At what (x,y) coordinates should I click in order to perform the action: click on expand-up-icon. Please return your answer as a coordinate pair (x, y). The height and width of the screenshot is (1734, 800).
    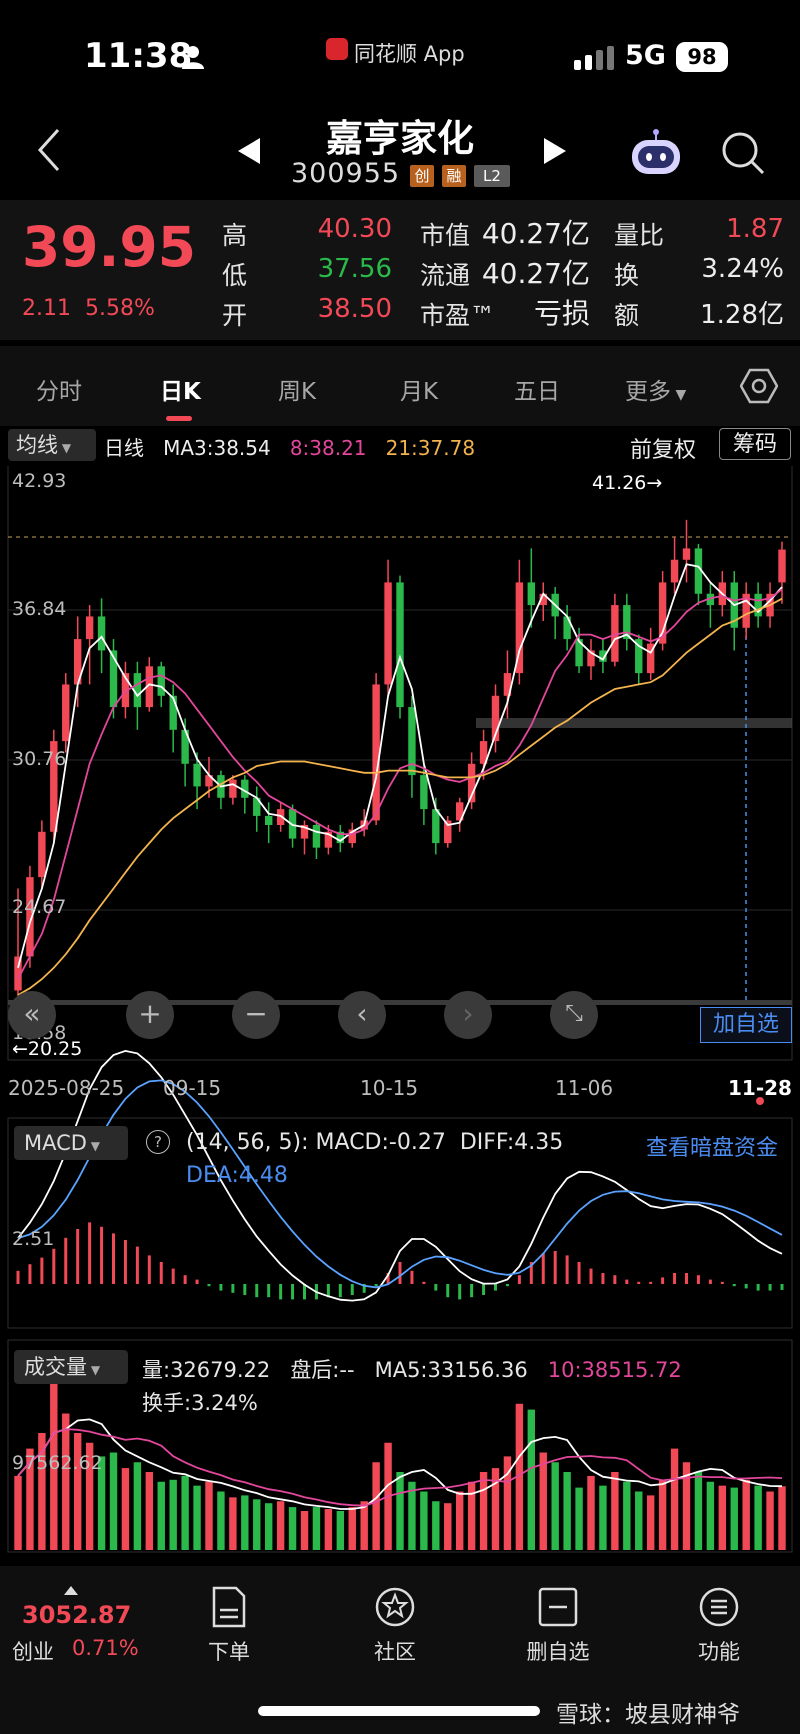
    Looking at the image, I should click on (71, 1590).